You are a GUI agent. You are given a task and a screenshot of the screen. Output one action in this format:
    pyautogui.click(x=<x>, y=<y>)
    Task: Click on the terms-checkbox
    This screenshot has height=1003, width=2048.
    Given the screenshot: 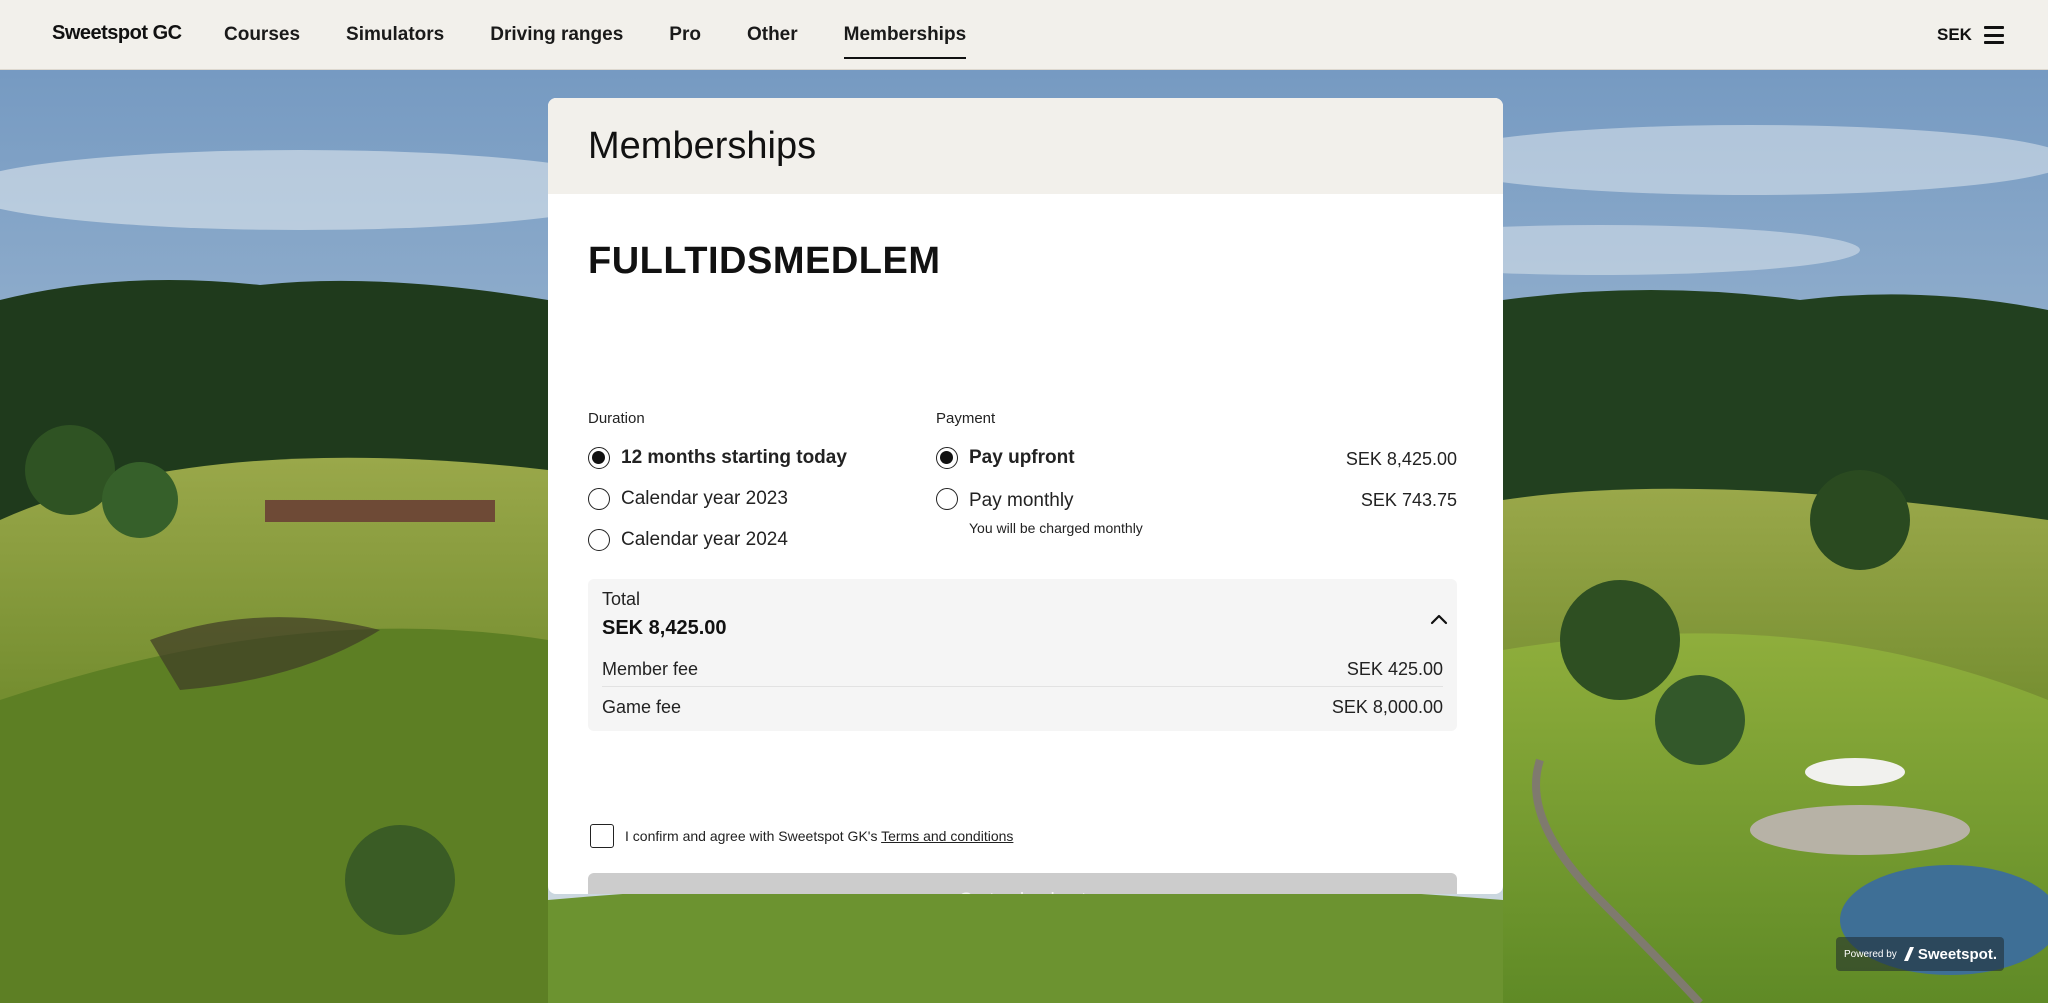 What is the action you would take?
    pyautogui.click(x=602, y=836)
    